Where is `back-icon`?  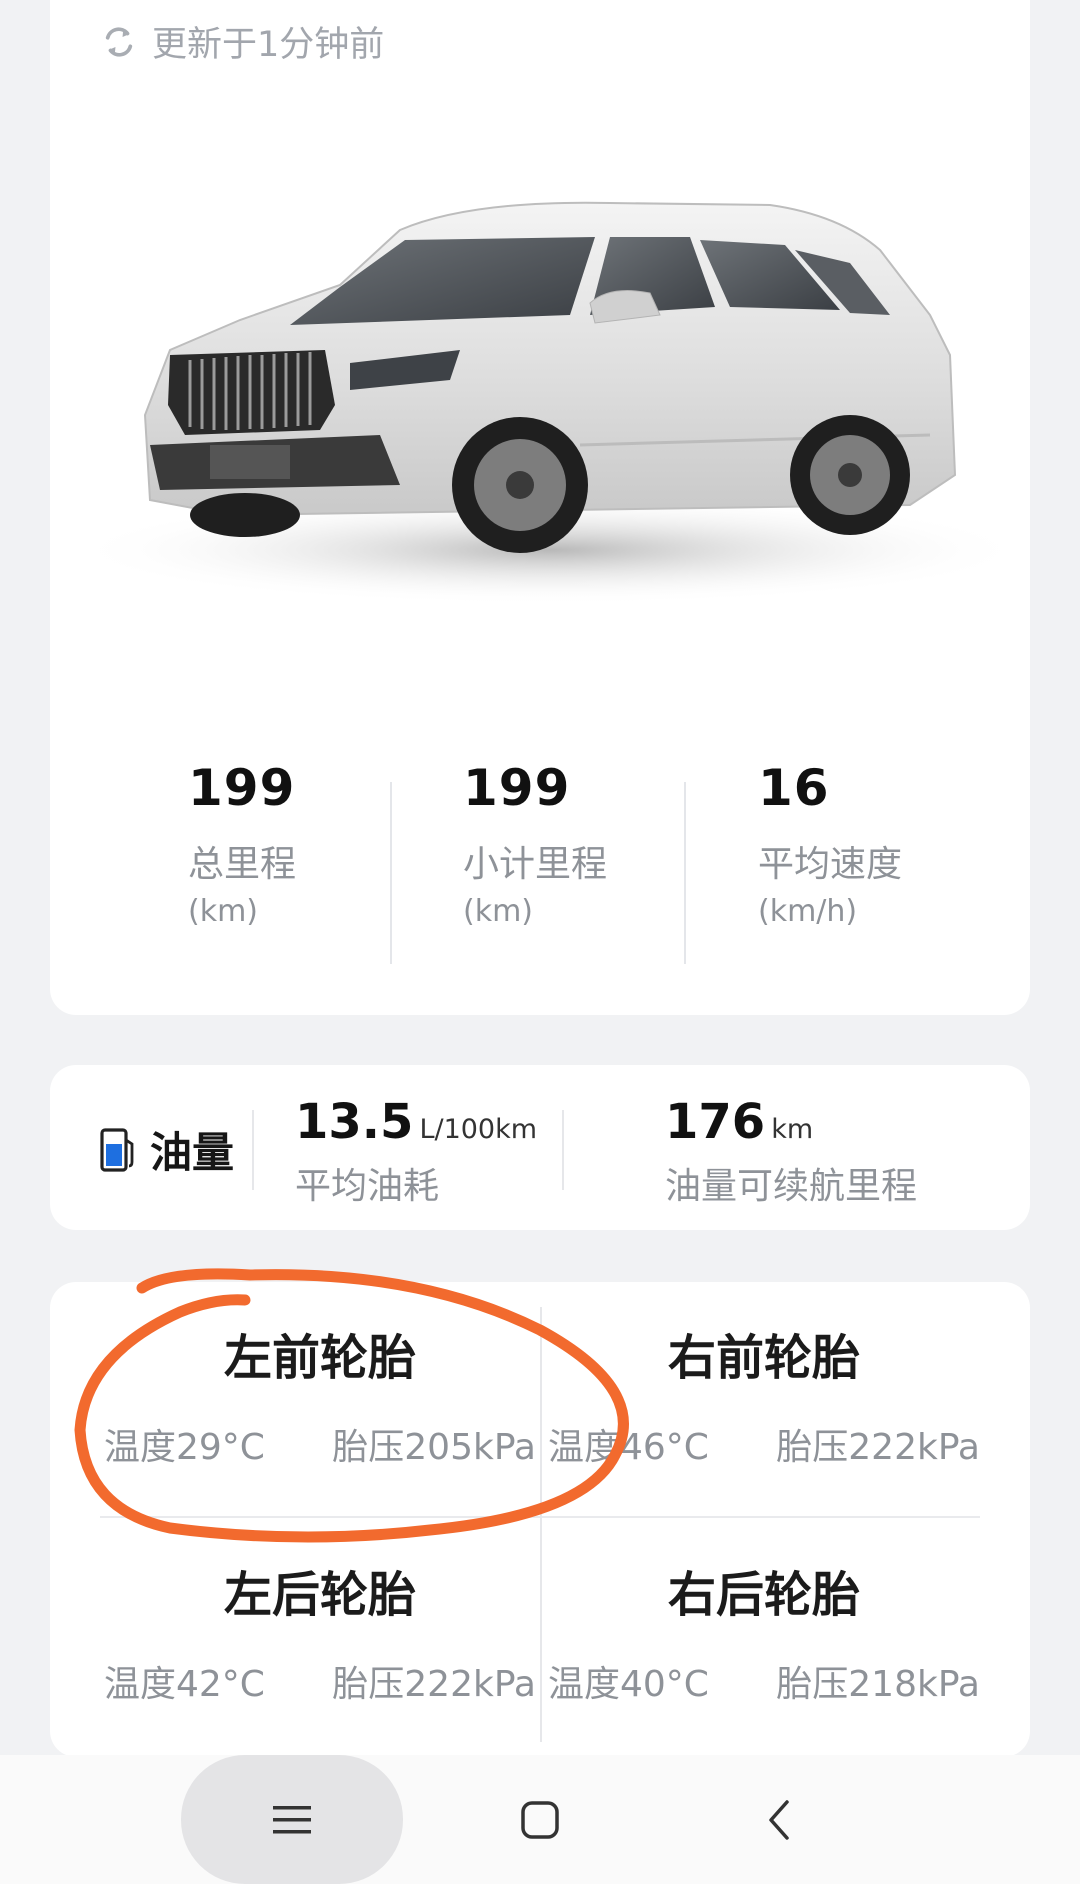 back-icon is located at coordinates (779, 1820).